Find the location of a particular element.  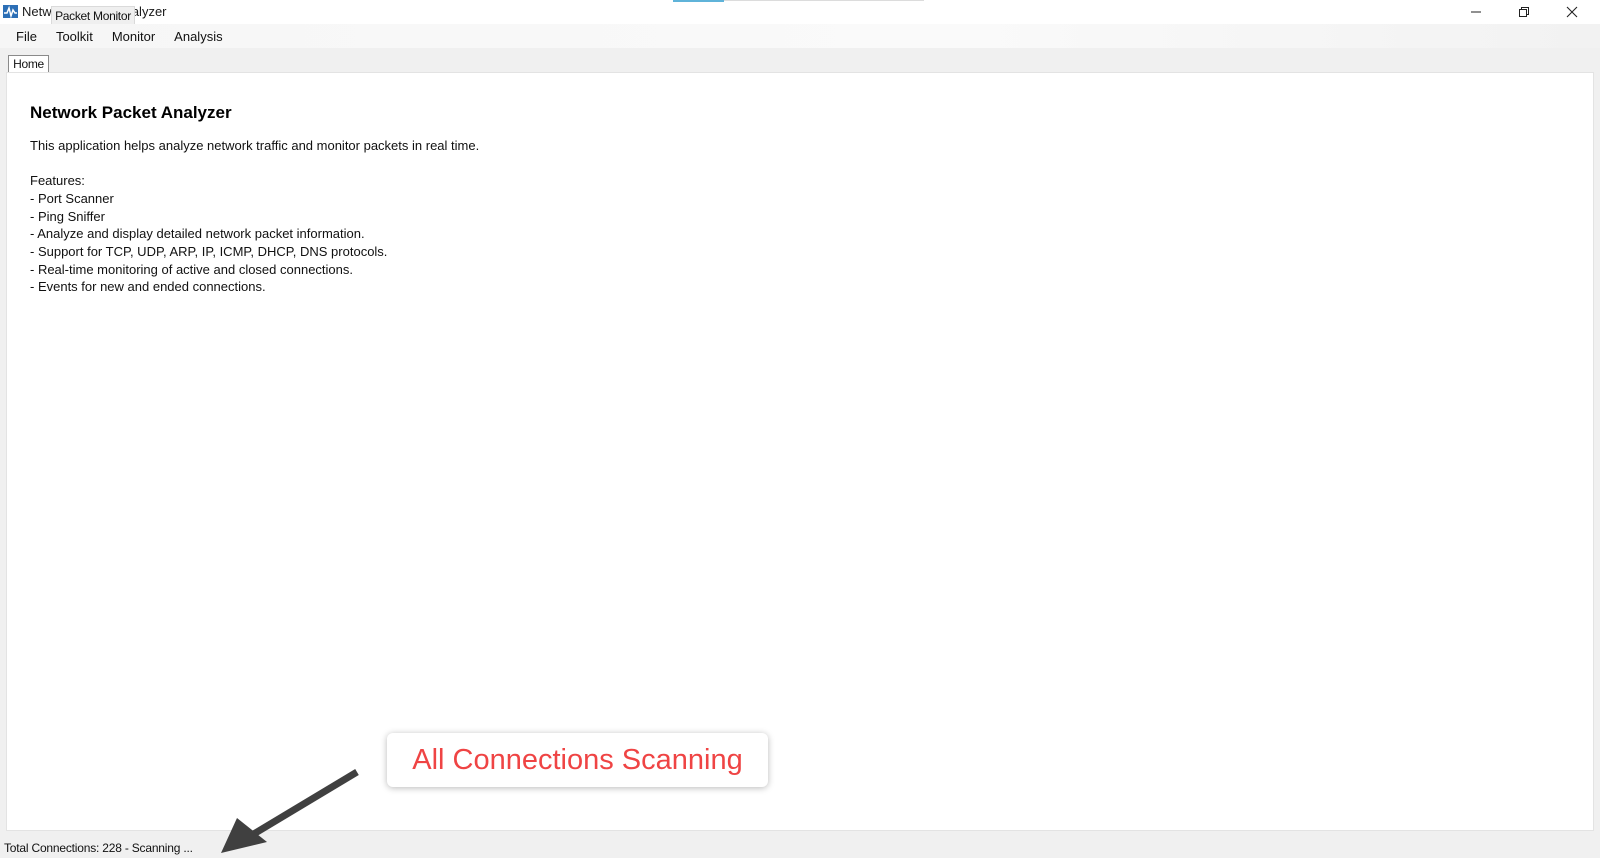

restore-icon is located at coordinates (1524, 12).